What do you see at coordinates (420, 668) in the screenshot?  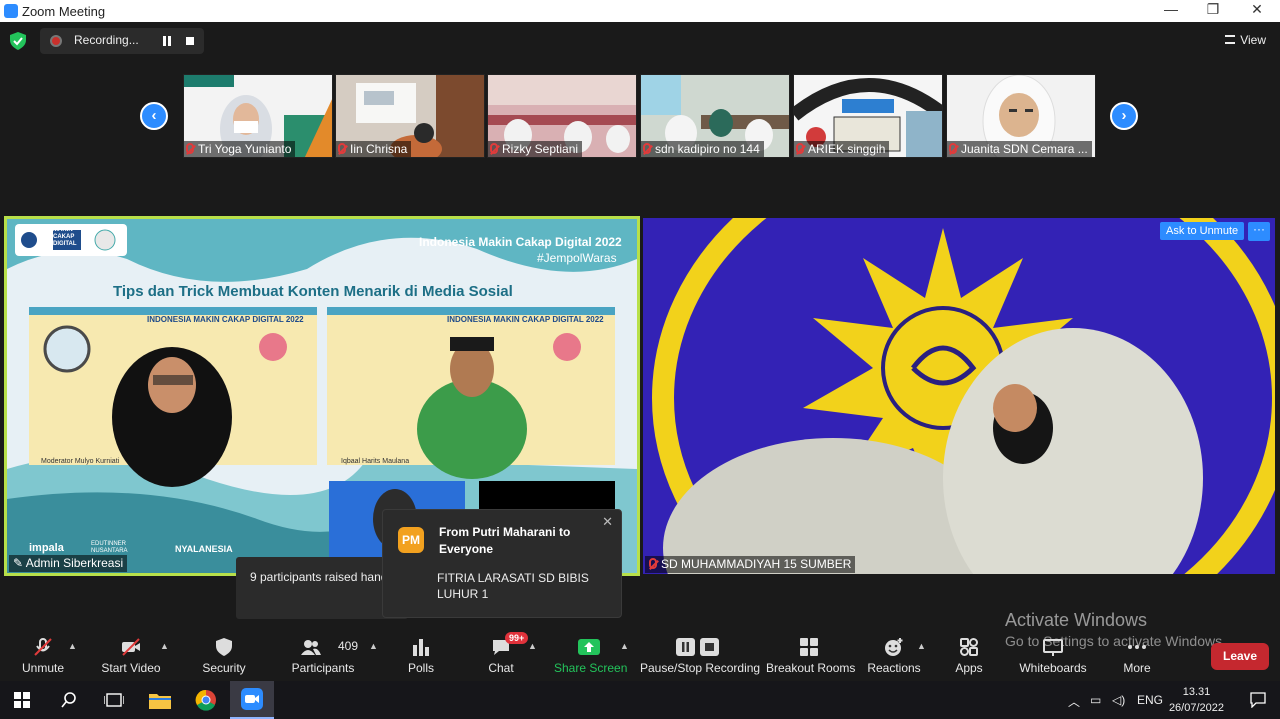 I see `polls-label: Polls` at bounding box center [420, 668].